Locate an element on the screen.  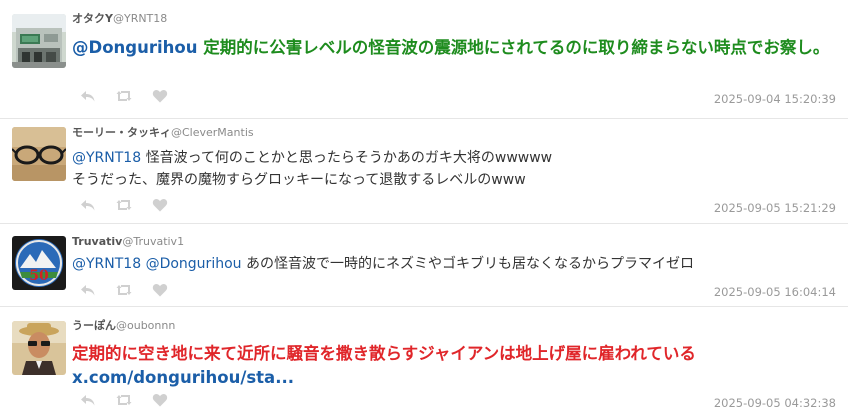
mention-link-2: @Dongurihou is located at coordinates (194, 264).